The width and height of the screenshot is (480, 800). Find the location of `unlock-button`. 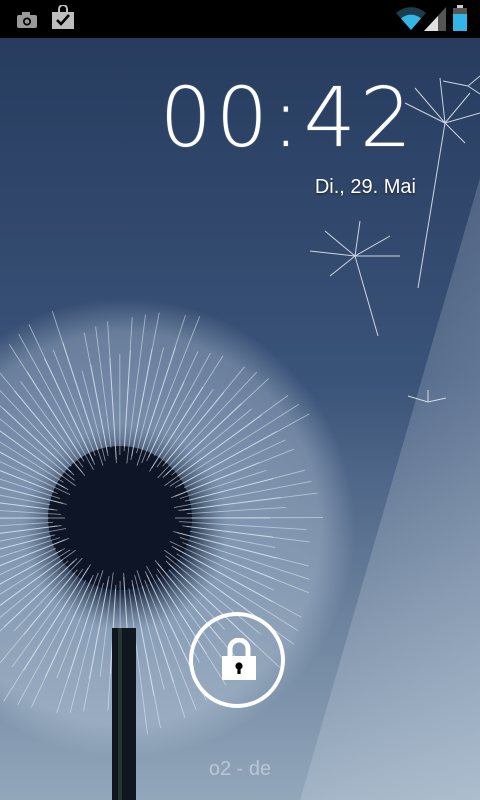

unlock-button is located at coordinates (237, 660).